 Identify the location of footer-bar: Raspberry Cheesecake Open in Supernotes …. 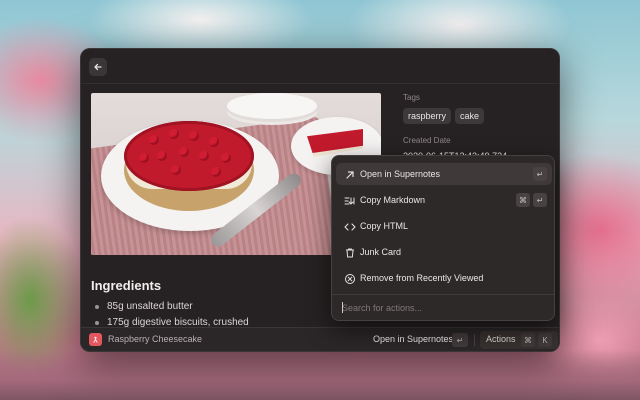
(320, 339).